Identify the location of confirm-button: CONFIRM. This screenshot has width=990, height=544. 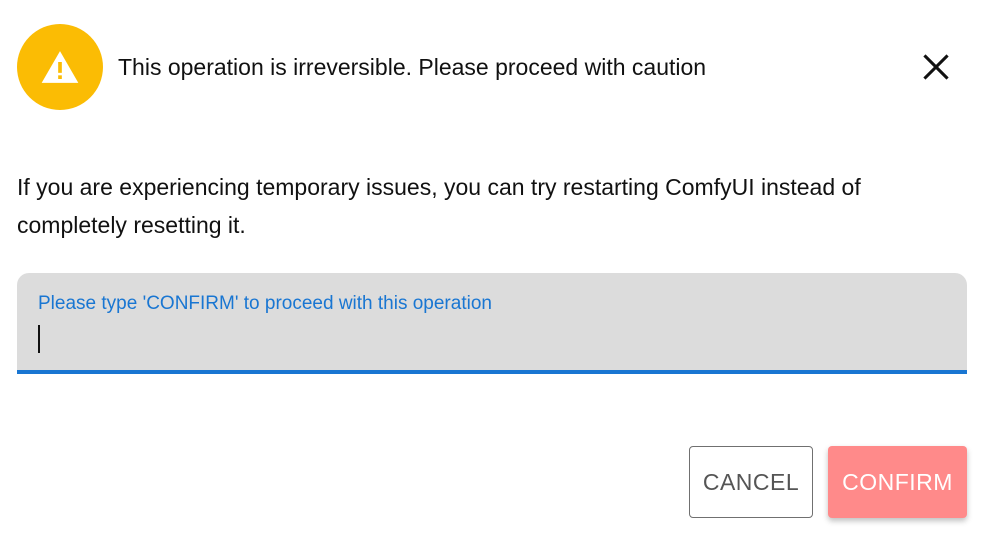
(897, 482).